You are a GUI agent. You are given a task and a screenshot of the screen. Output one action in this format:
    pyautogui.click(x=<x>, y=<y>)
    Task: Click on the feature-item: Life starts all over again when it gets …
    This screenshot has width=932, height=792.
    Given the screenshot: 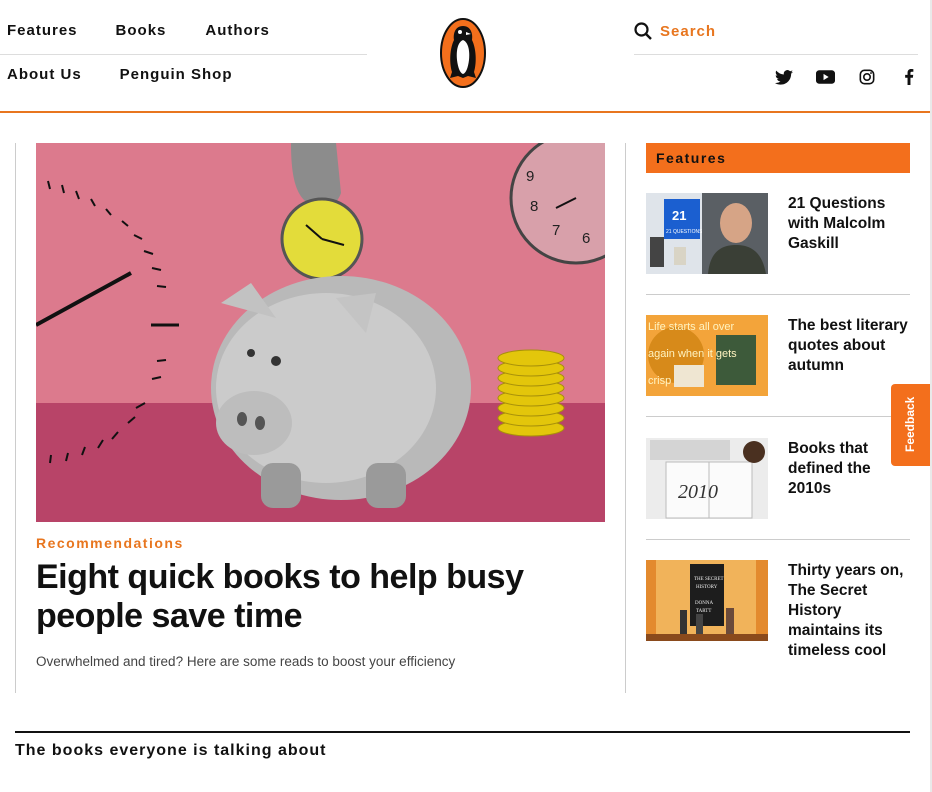 What is the action you would take?
    pyautogui.click(x=778, y=356)
    